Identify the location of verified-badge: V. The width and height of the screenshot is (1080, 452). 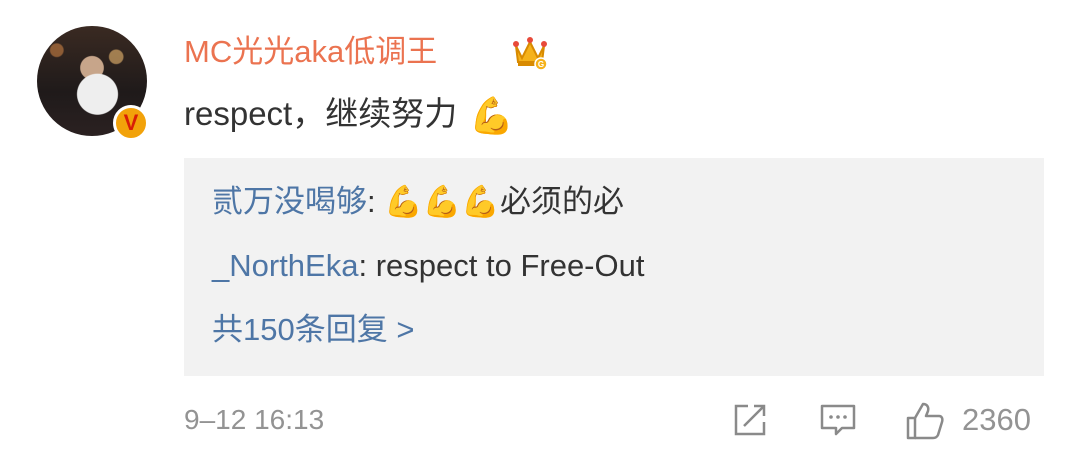
(131, 123).